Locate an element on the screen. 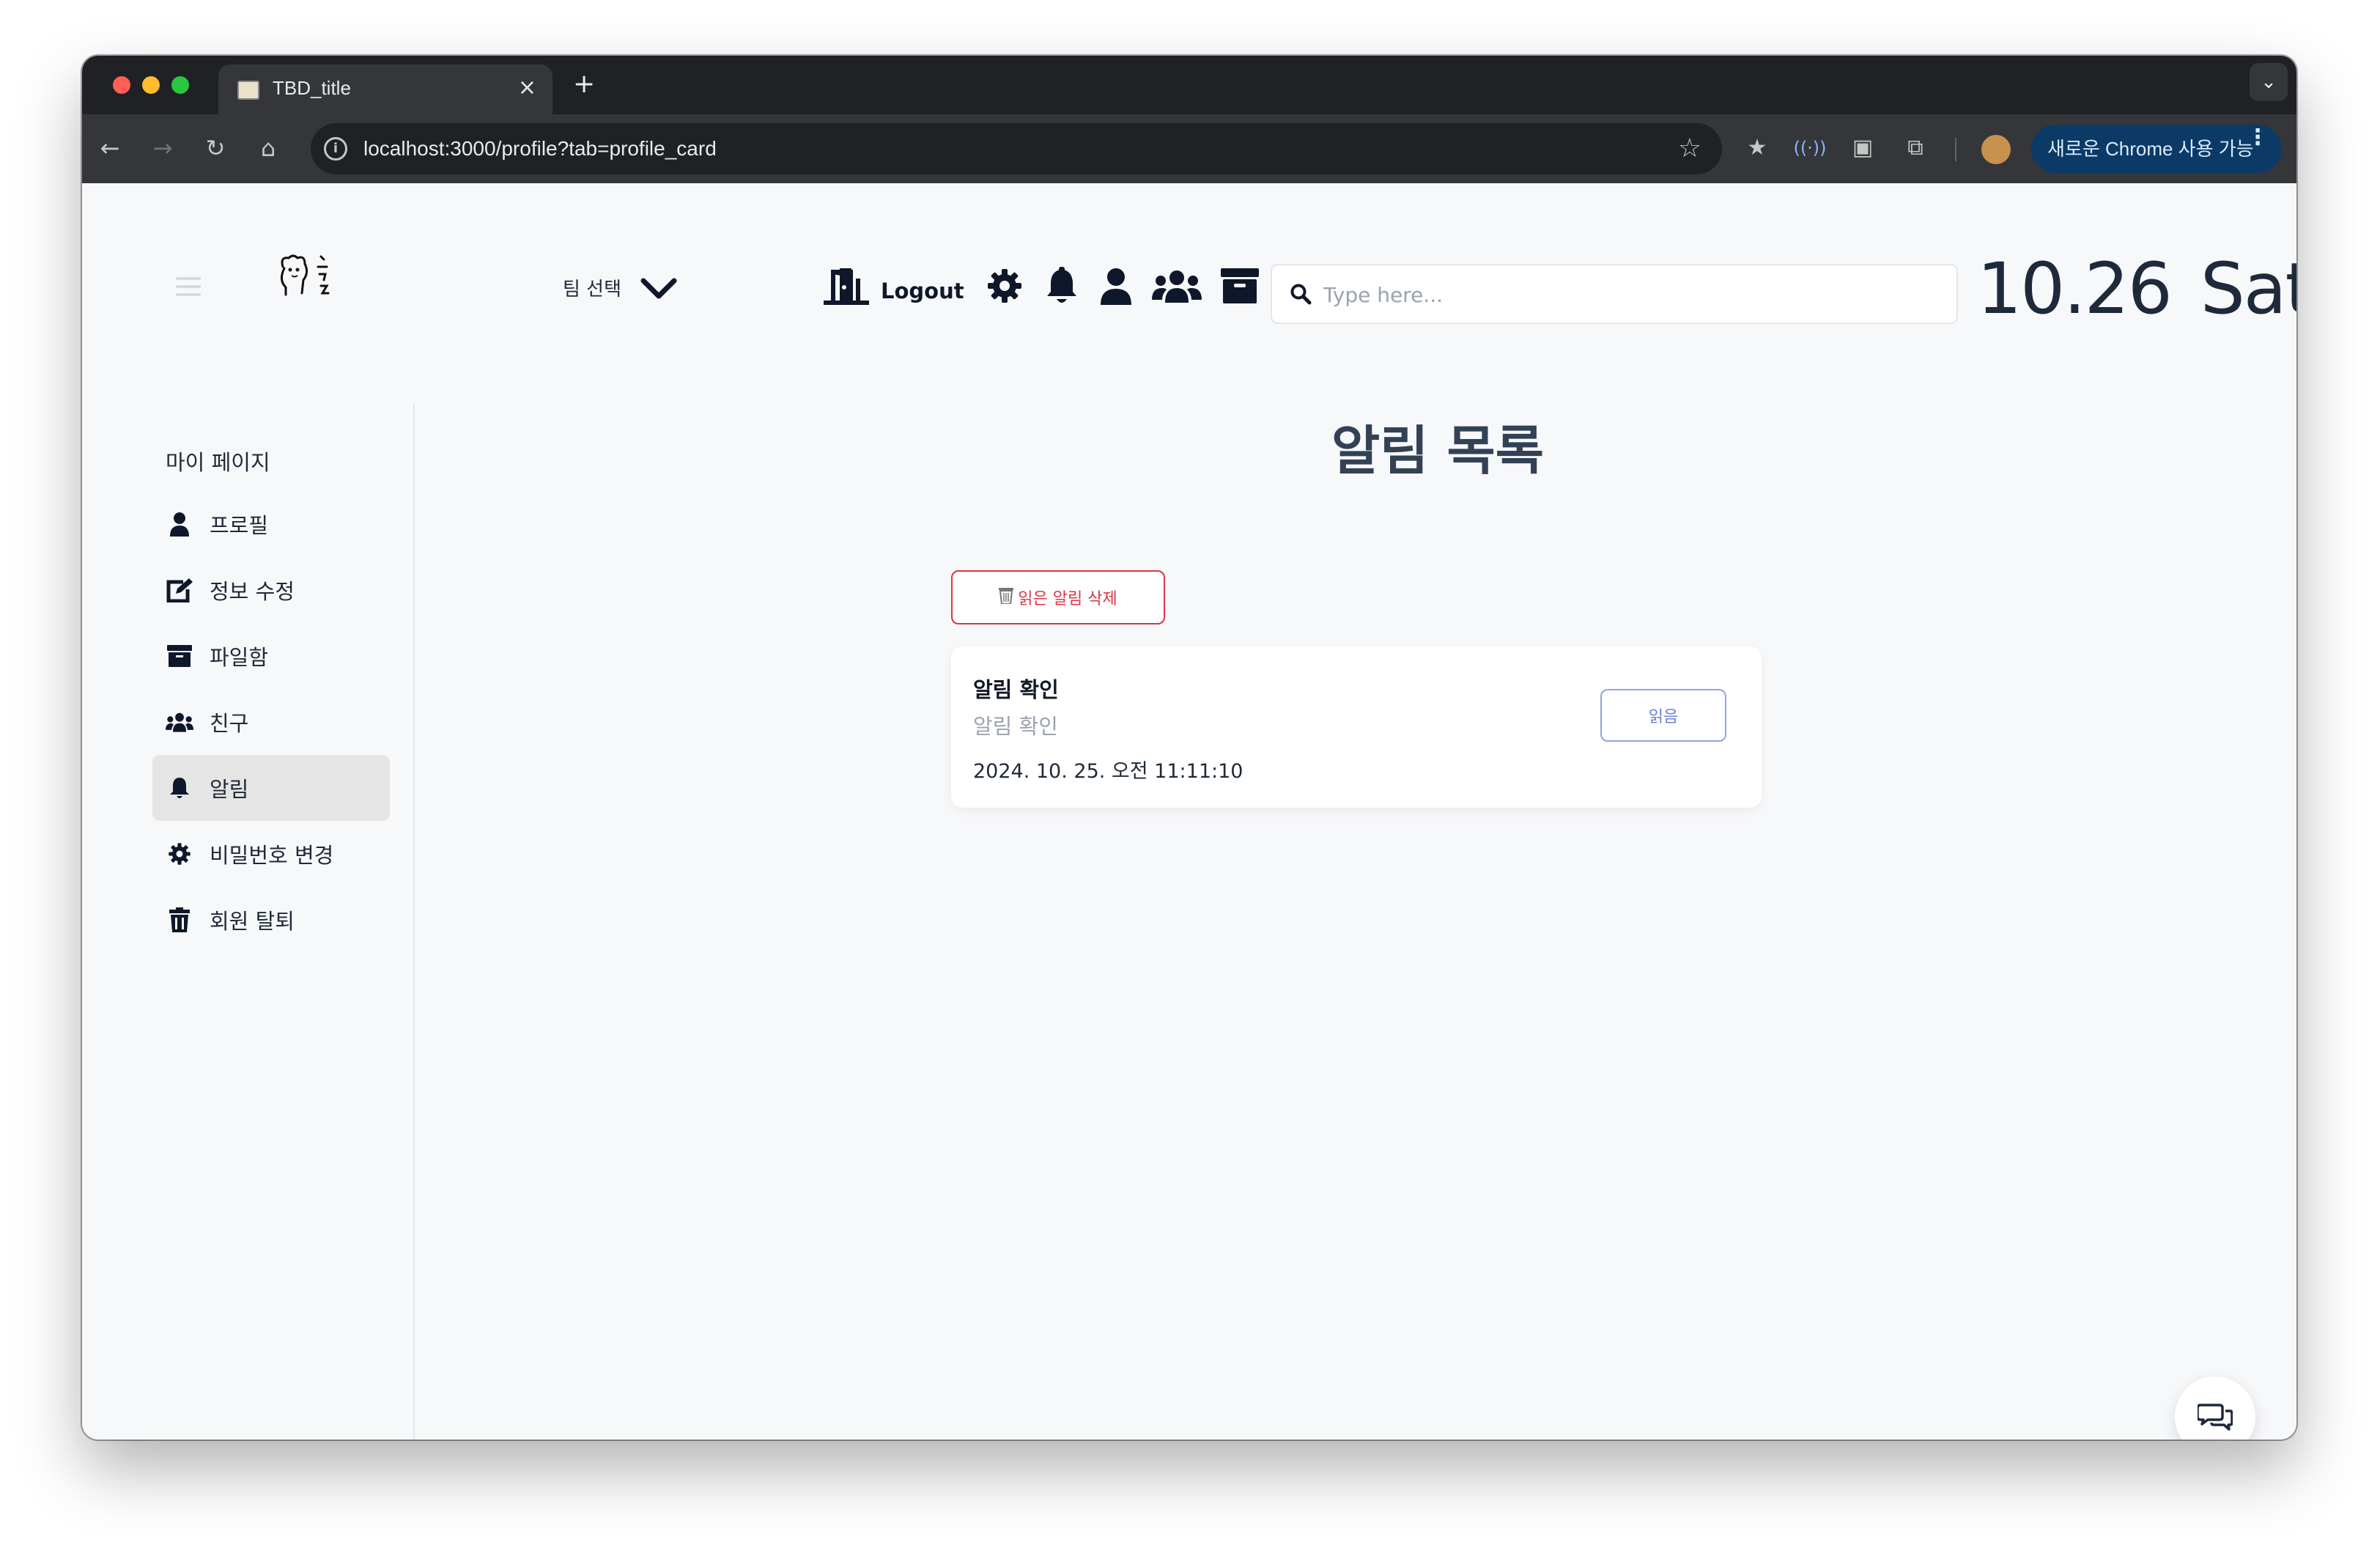 Image resolution: width=2380 pixels, height=1548 pixels. sidebar-item-change-password: 비밀번호 변경 is located at coordinates (271, 854).